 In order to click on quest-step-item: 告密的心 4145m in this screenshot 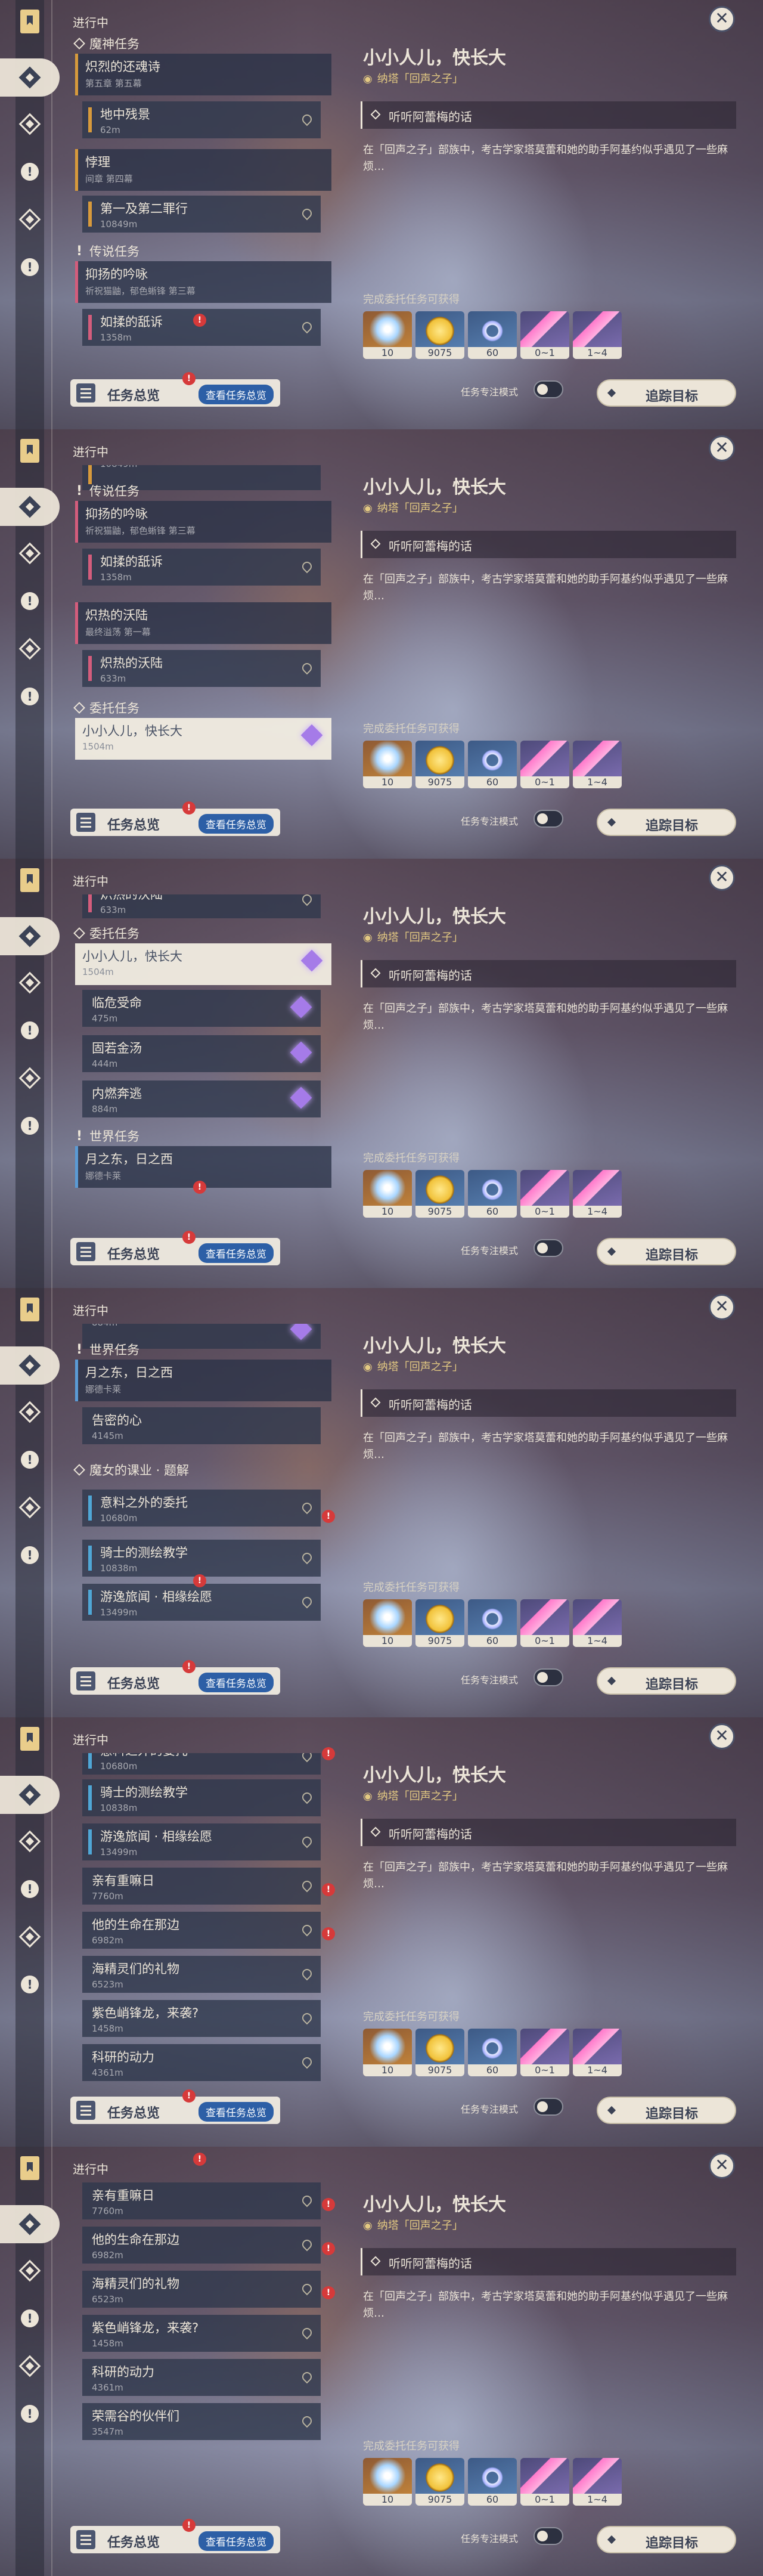, I will do `click(201, 1425)`.